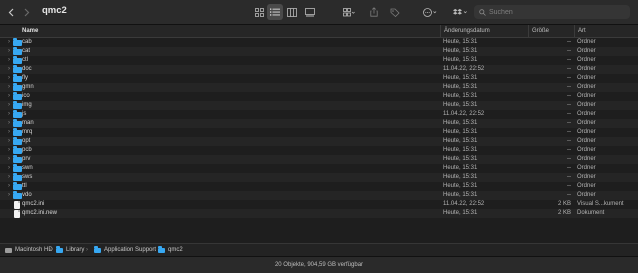 The width and height of the screenshot is (638, 273). What do you see at coordinates (319, 96) in the screenshot?
I see `table-row: › ico Heute, 15:31 -- Ordner` at bounding box center [319, 96].